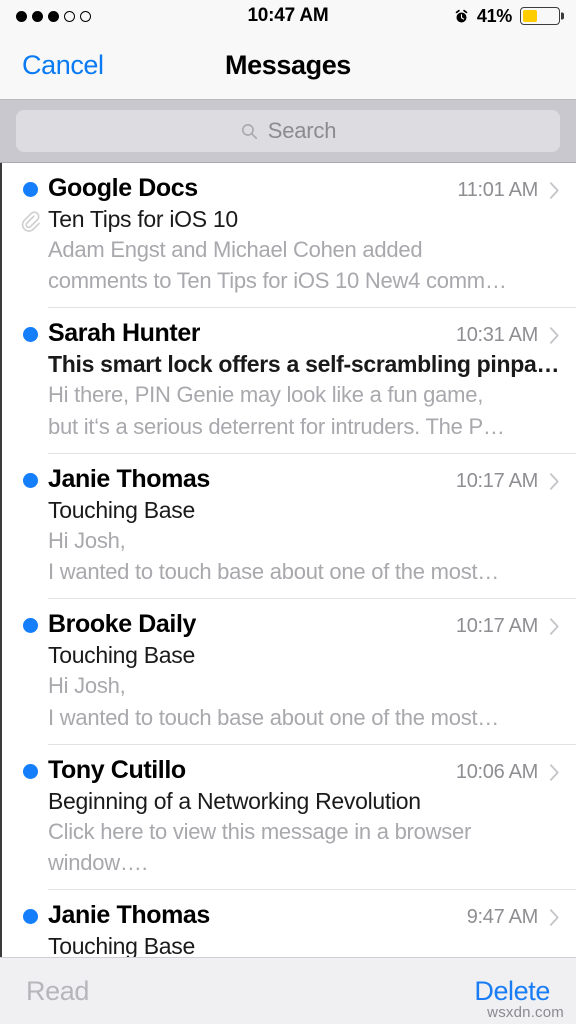 The image size is (576, 1024). Describe the element at coordinates (304, 188) in the screenshot. I see `message-header-row: Google Docs 11:01 AM` at that location.